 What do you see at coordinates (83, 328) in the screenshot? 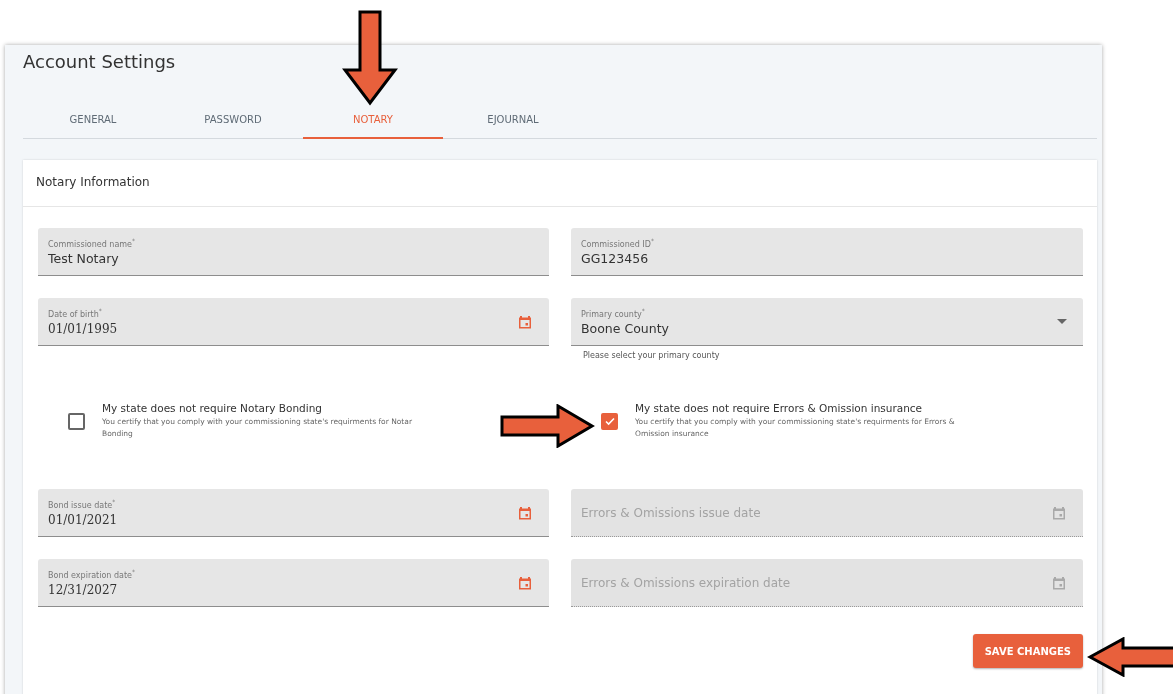
I see `field-value: 01/01/1995` at bounding box center [83, 328].